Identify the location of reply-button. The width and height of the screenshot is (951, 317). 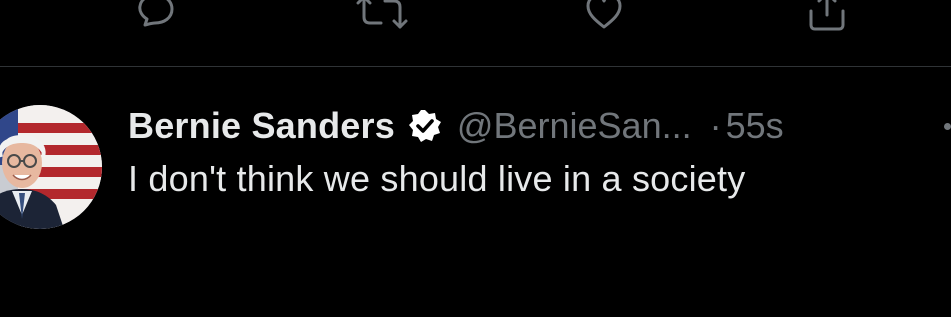
(155, 19).